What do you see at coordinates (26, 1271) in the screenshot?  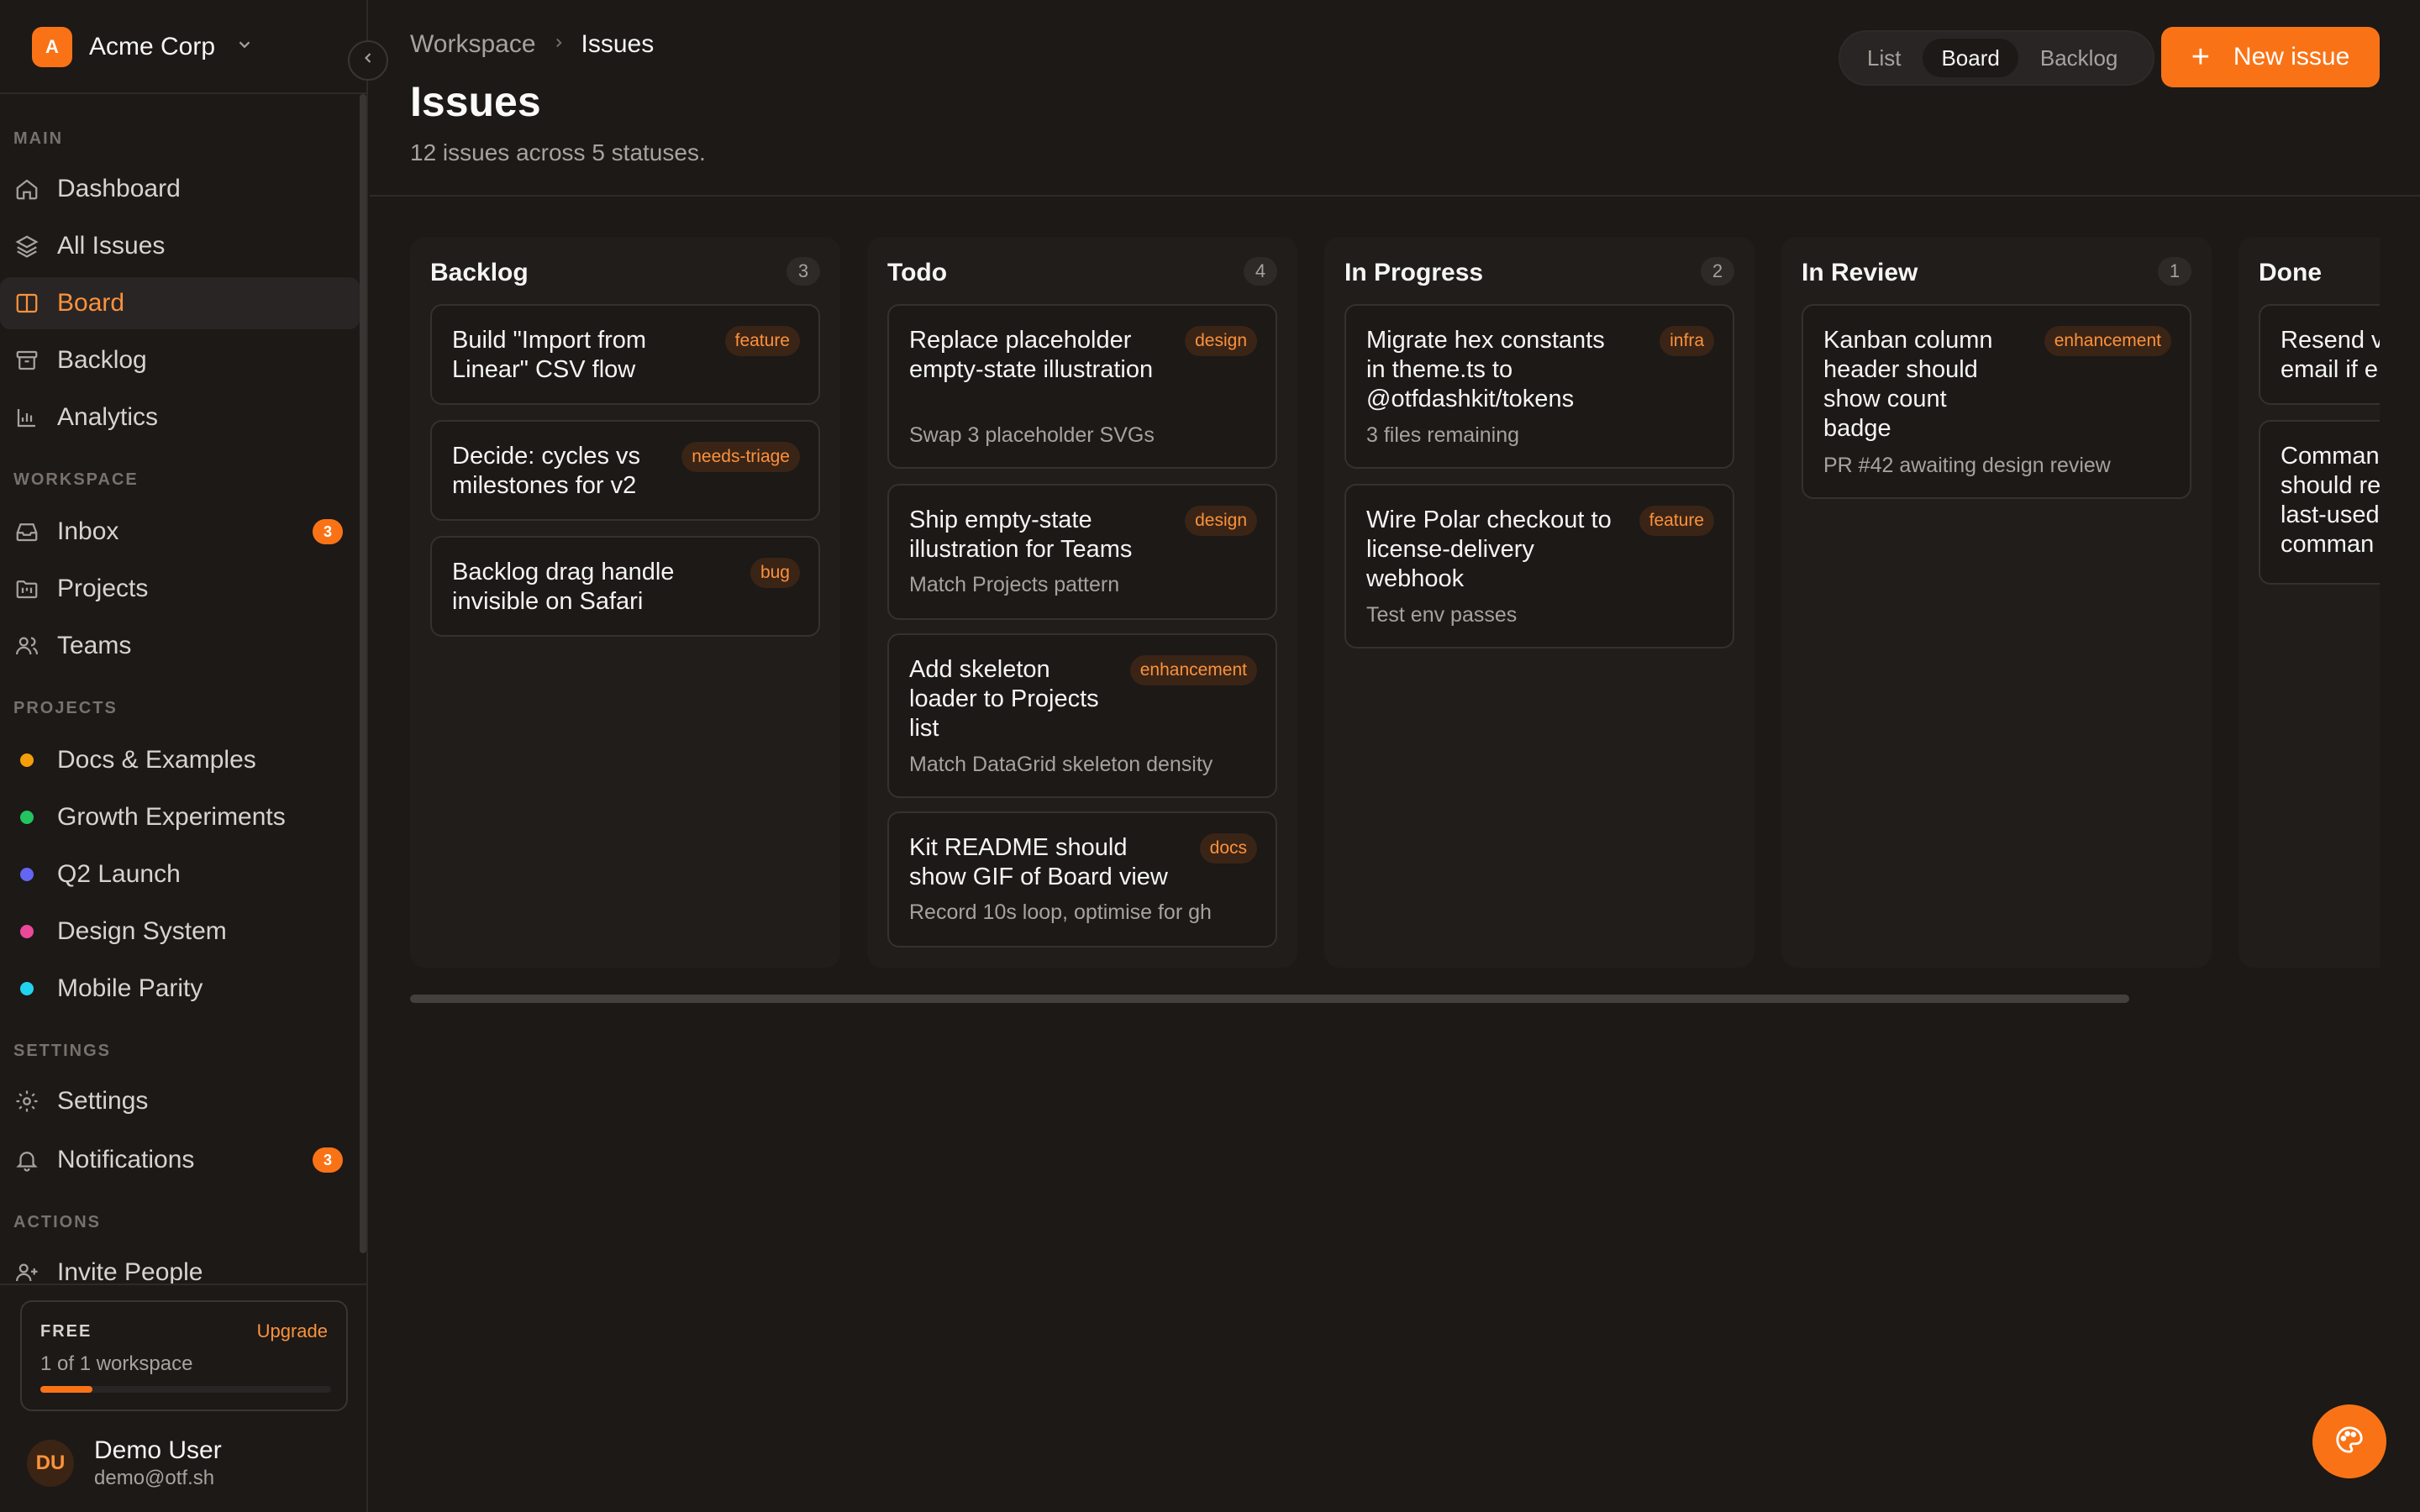 I see `user-plus-icon` at bounding box center [26, 1271].